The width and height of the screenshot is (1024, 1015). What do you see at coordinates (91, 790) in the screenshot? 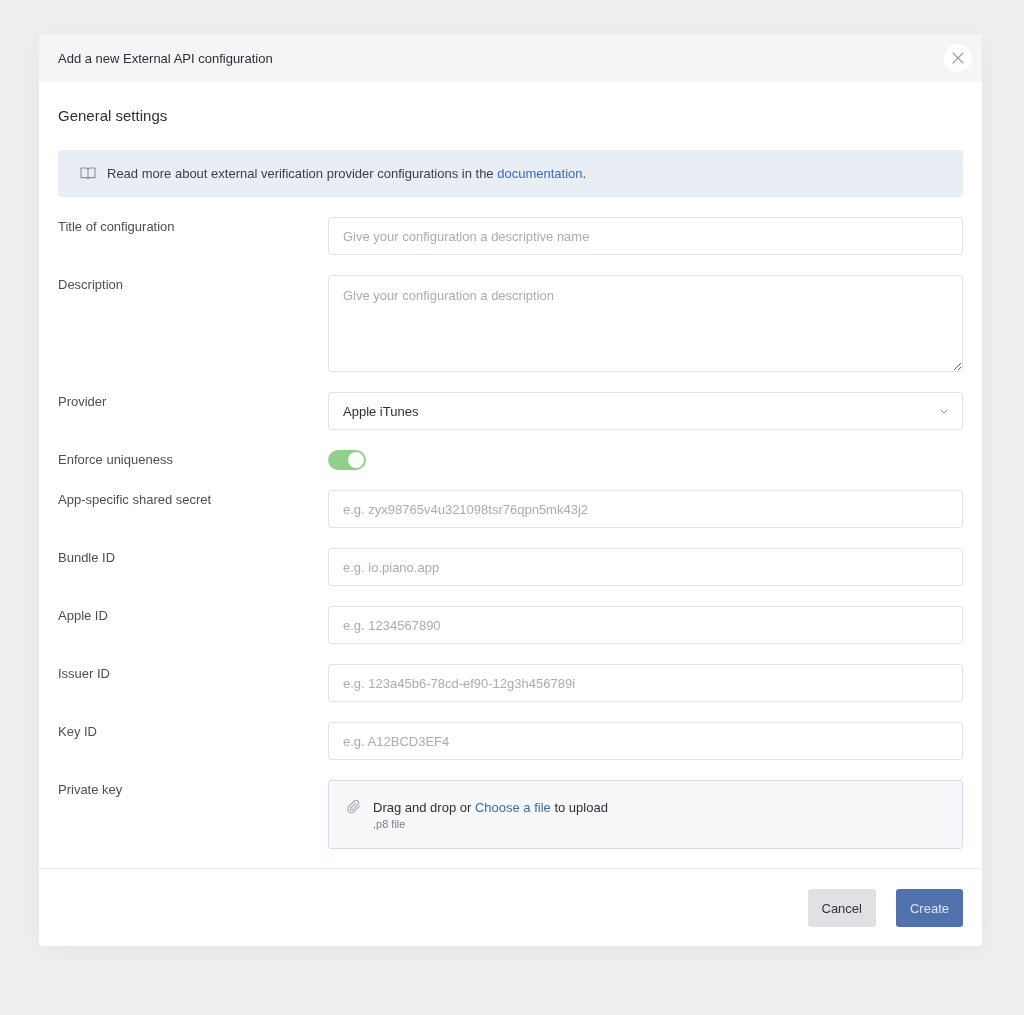
I see `field-label: Private key` at bounding box center [91, 790].